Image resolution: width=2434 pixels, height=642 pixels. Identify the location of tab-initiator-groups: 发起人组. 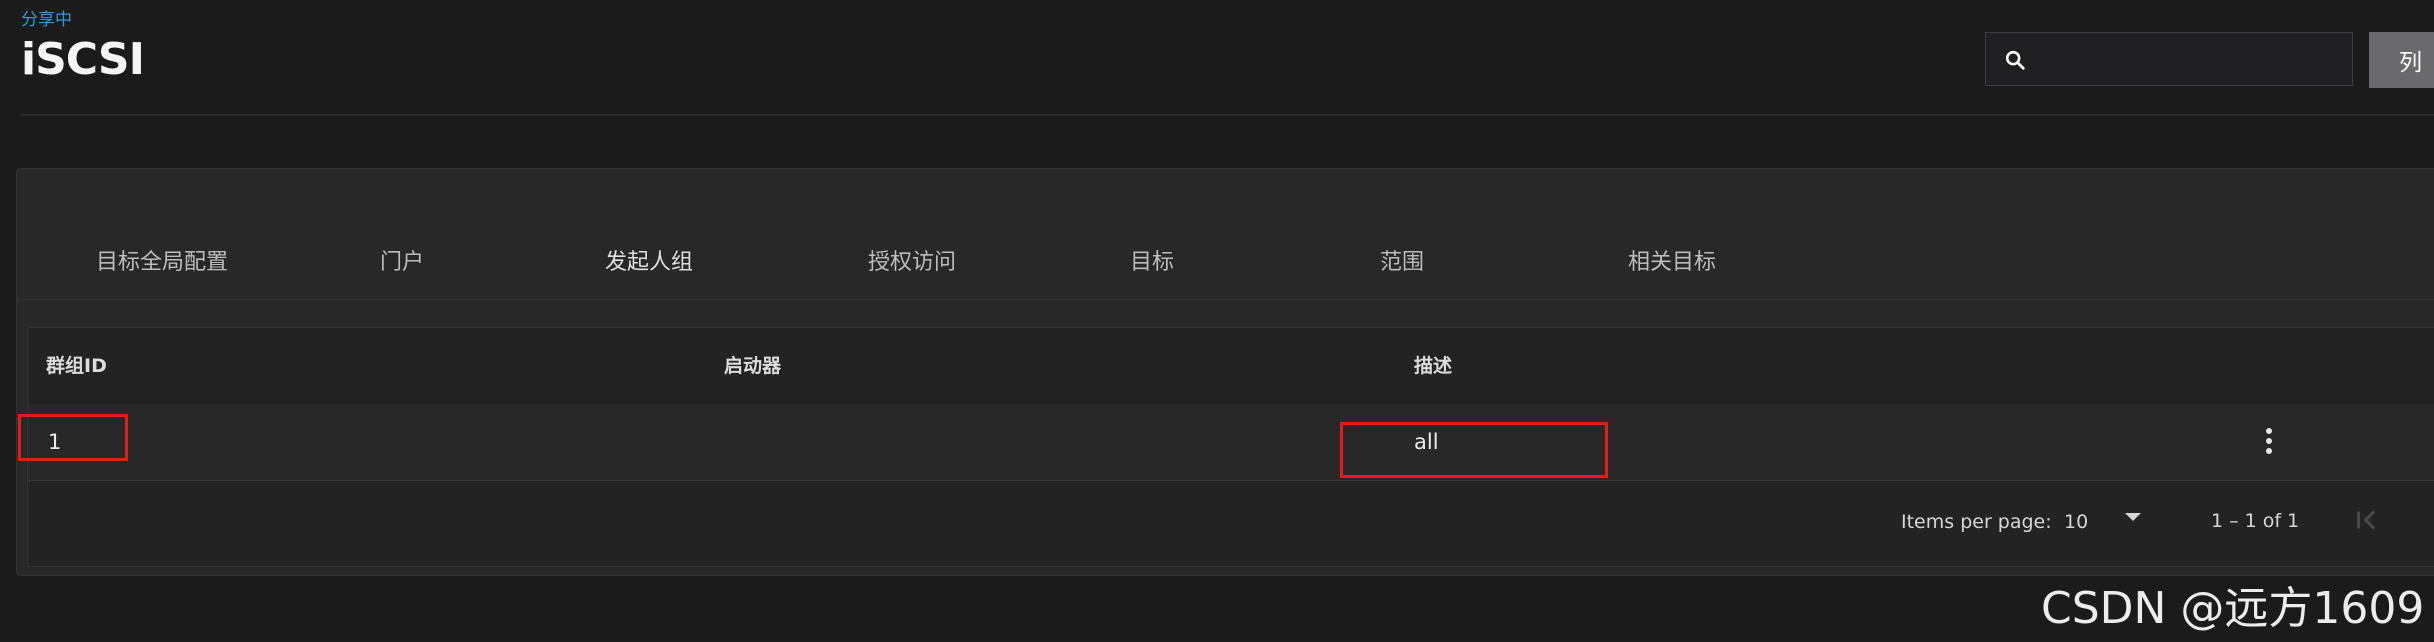
(649, 265).